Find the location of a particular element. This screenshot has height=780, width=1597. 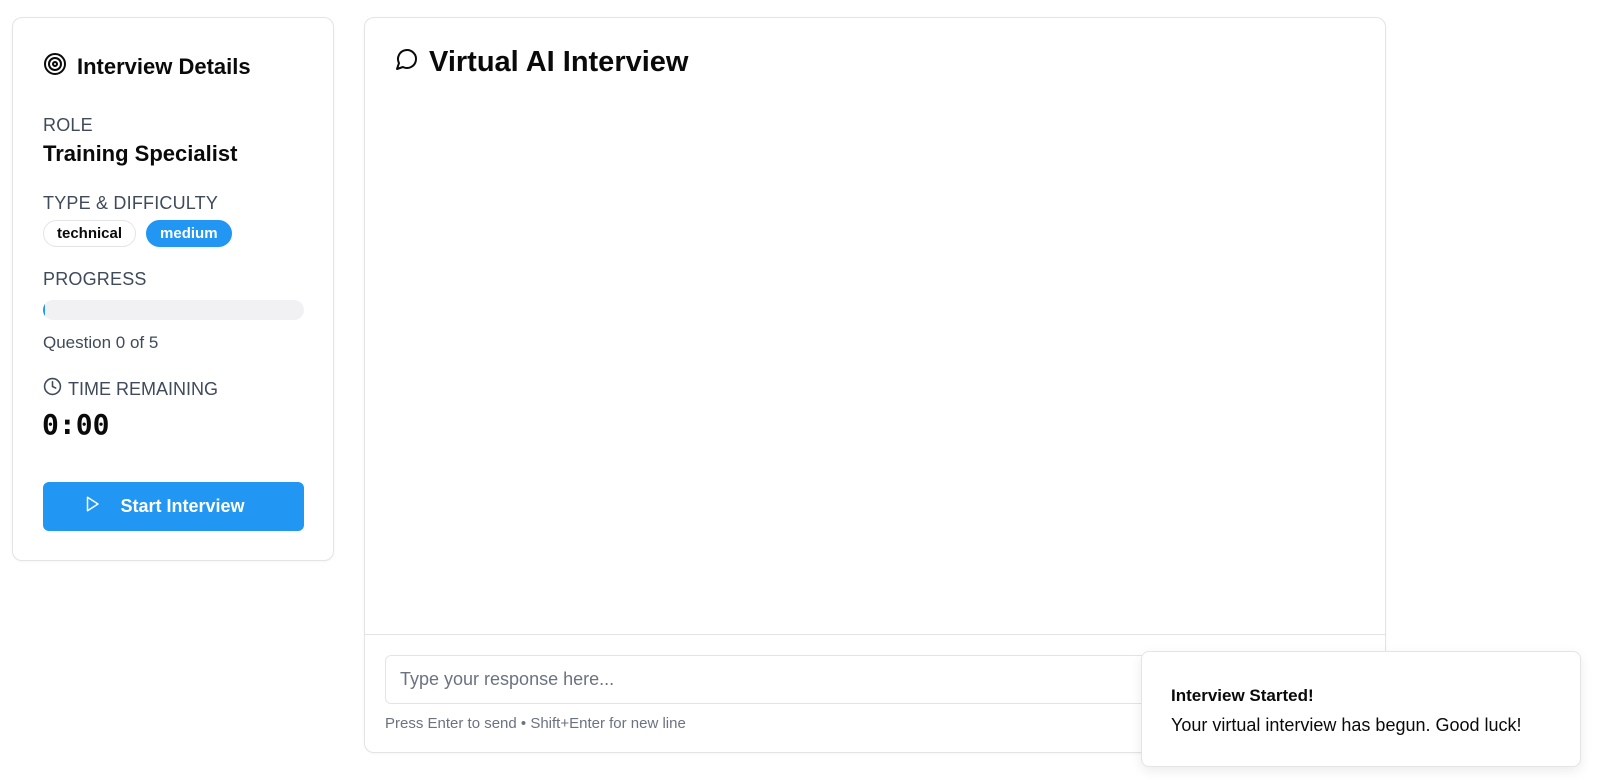

clock-icon is located at coordinates (52, 389).